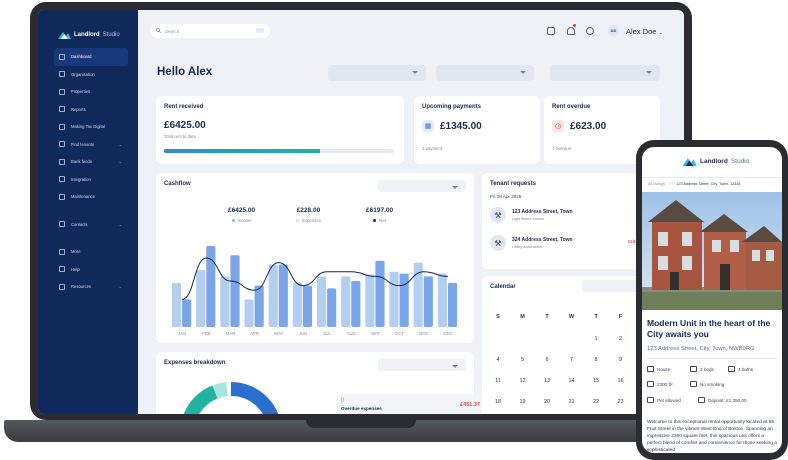  Describe the element at coordinates (411, 404) in the screenshot. I see `overdue-expenses-box: ▯ Overdue expenses £451.37` at that location.